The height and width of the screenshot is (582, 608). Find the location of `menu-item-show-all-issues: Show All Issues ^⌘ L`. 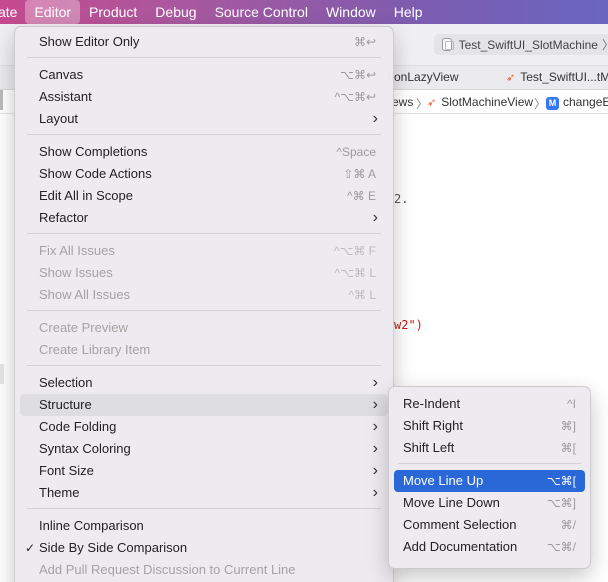

menu-item-show-all-issues: Show All Issues ^⌘ L is located at coordinates (204, 295).